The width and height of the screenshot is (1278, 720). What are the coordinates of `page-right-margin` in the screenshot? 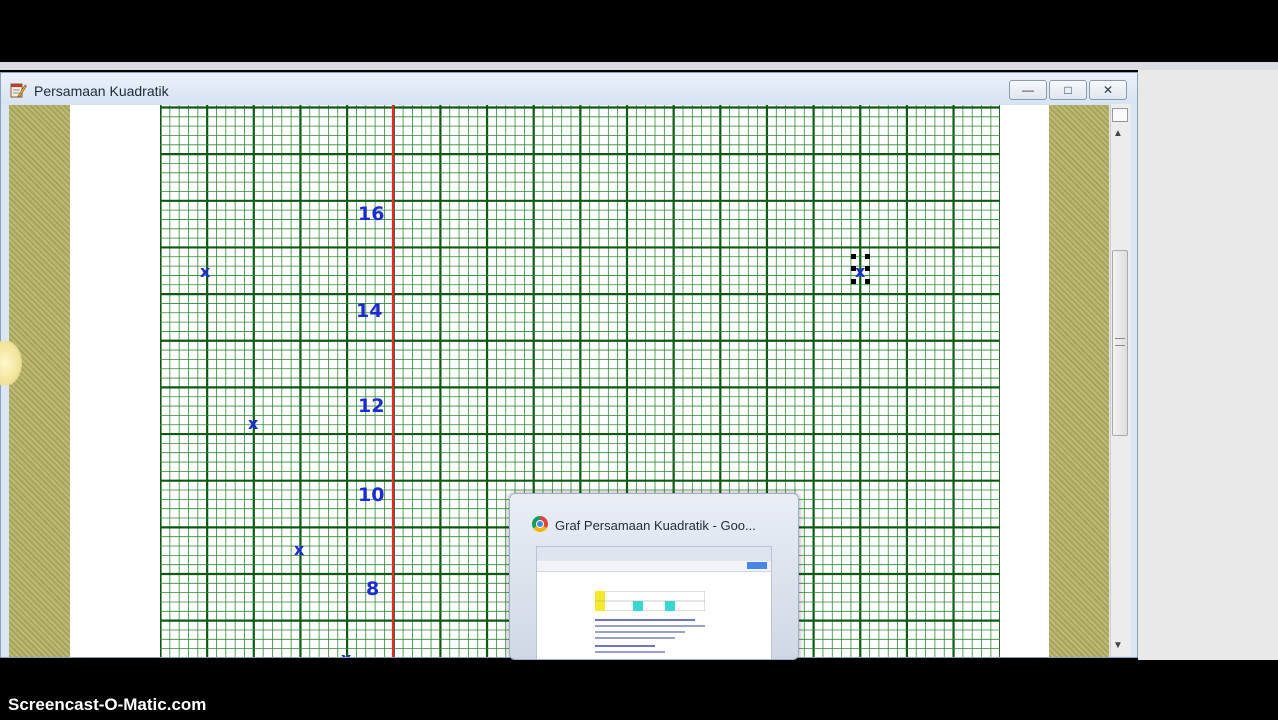 It's located at (1025, 381).